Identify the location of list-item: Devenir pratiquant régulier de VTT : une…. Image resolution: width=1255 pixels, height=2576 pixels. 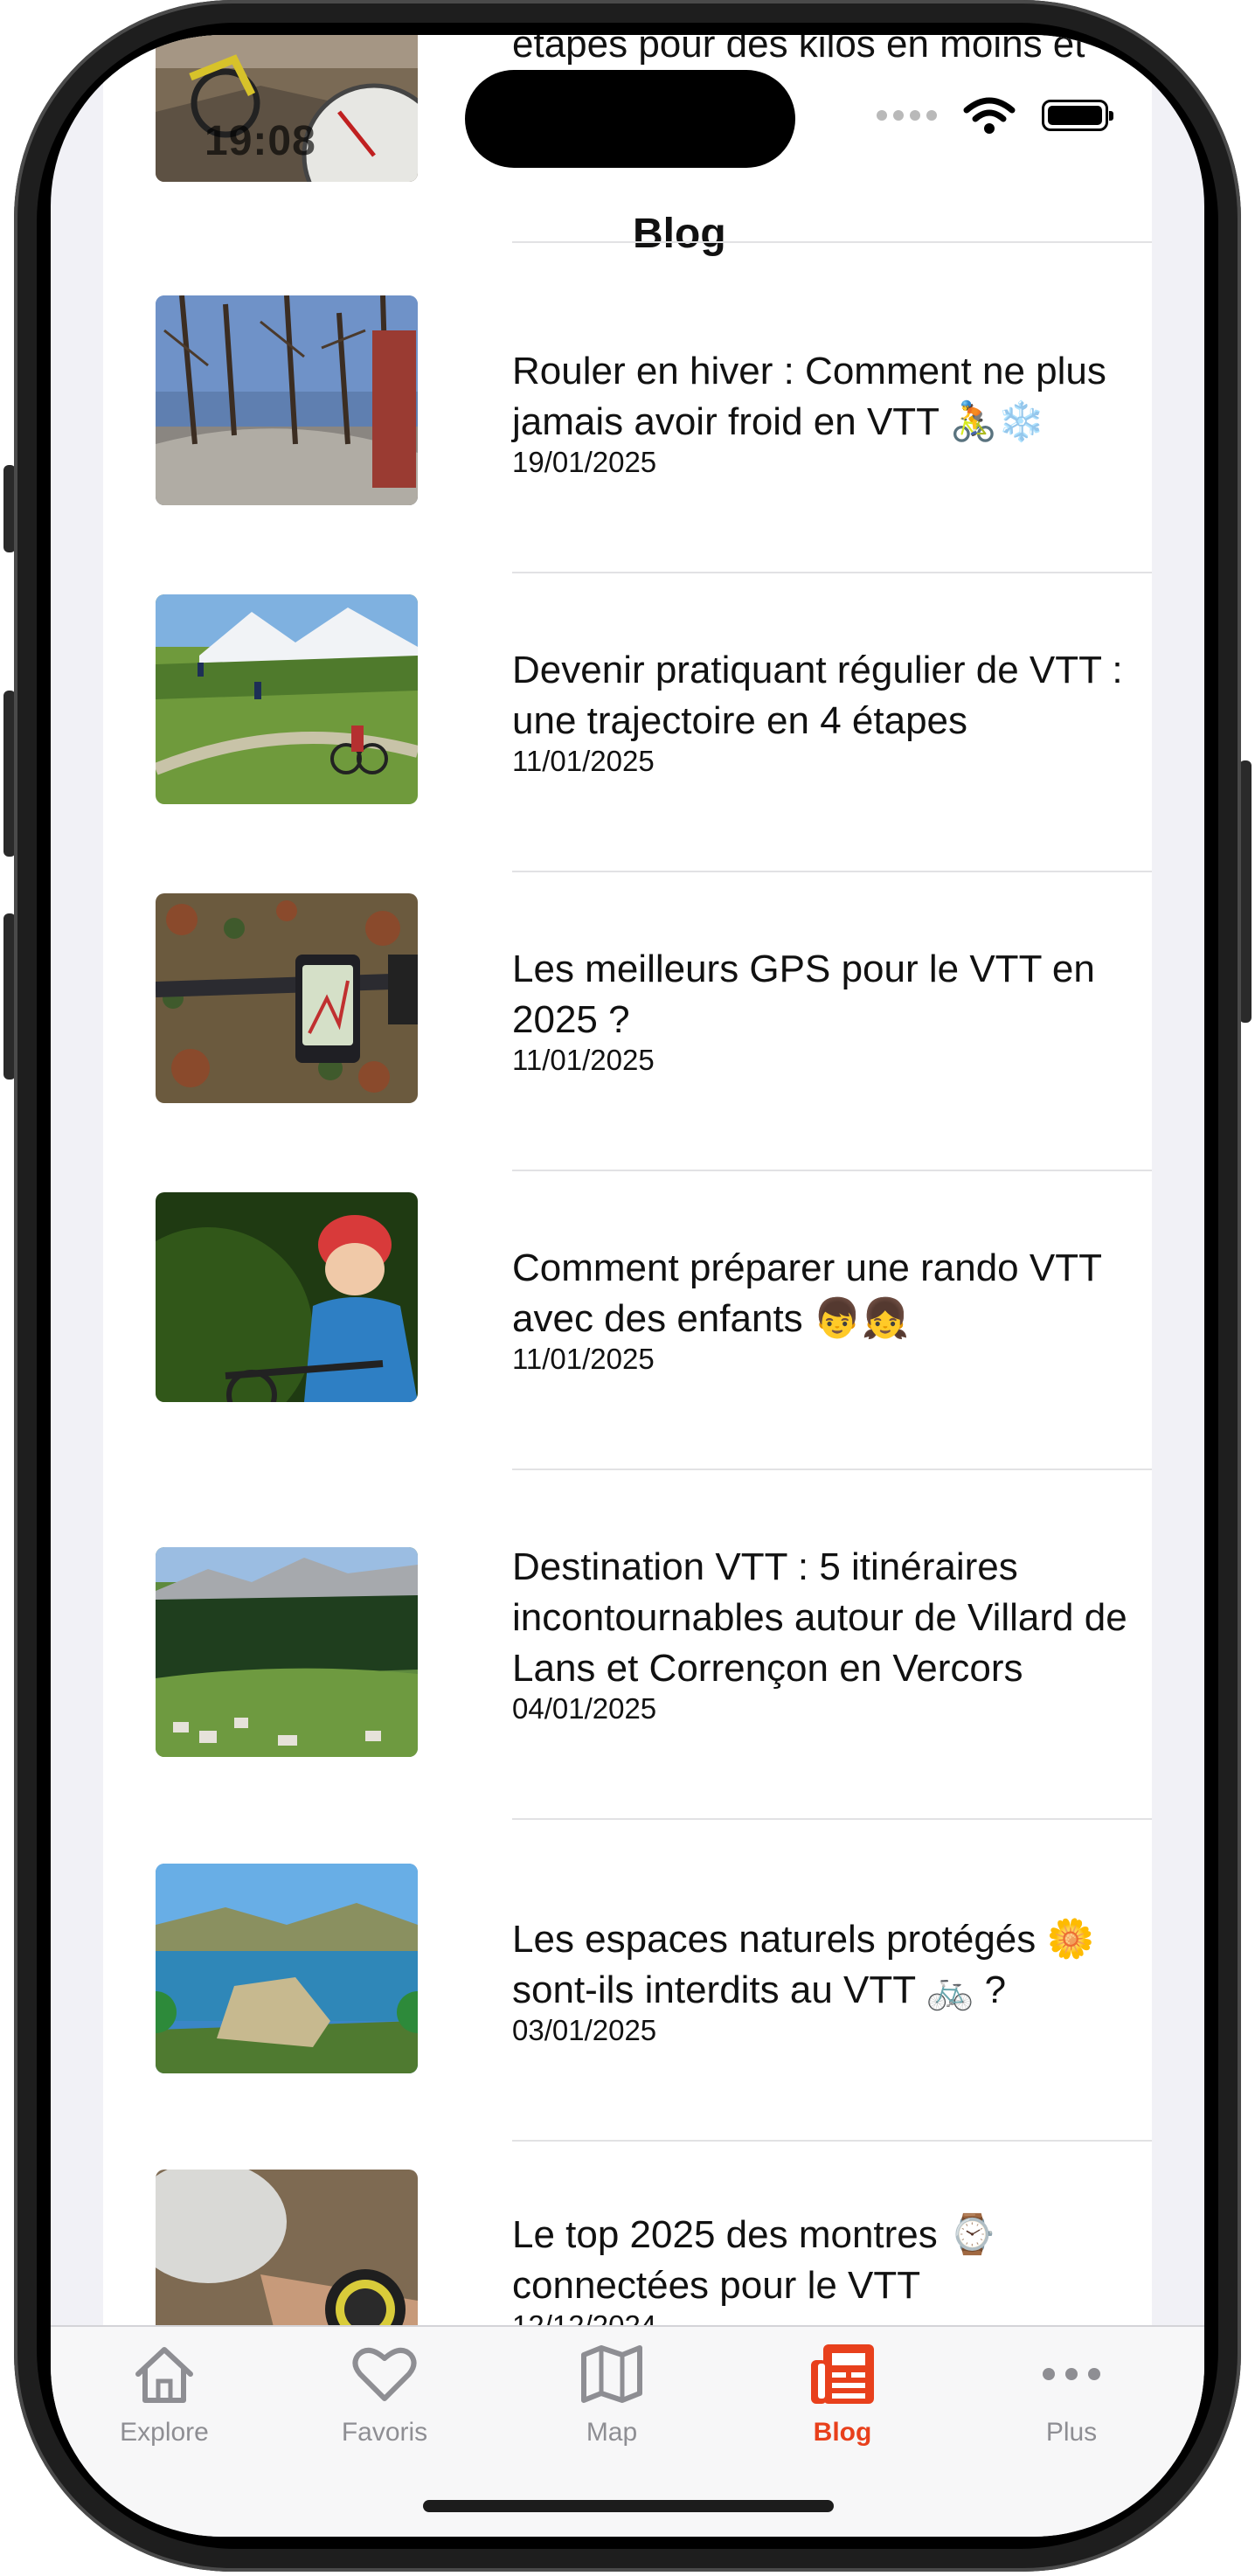
(627, 734).